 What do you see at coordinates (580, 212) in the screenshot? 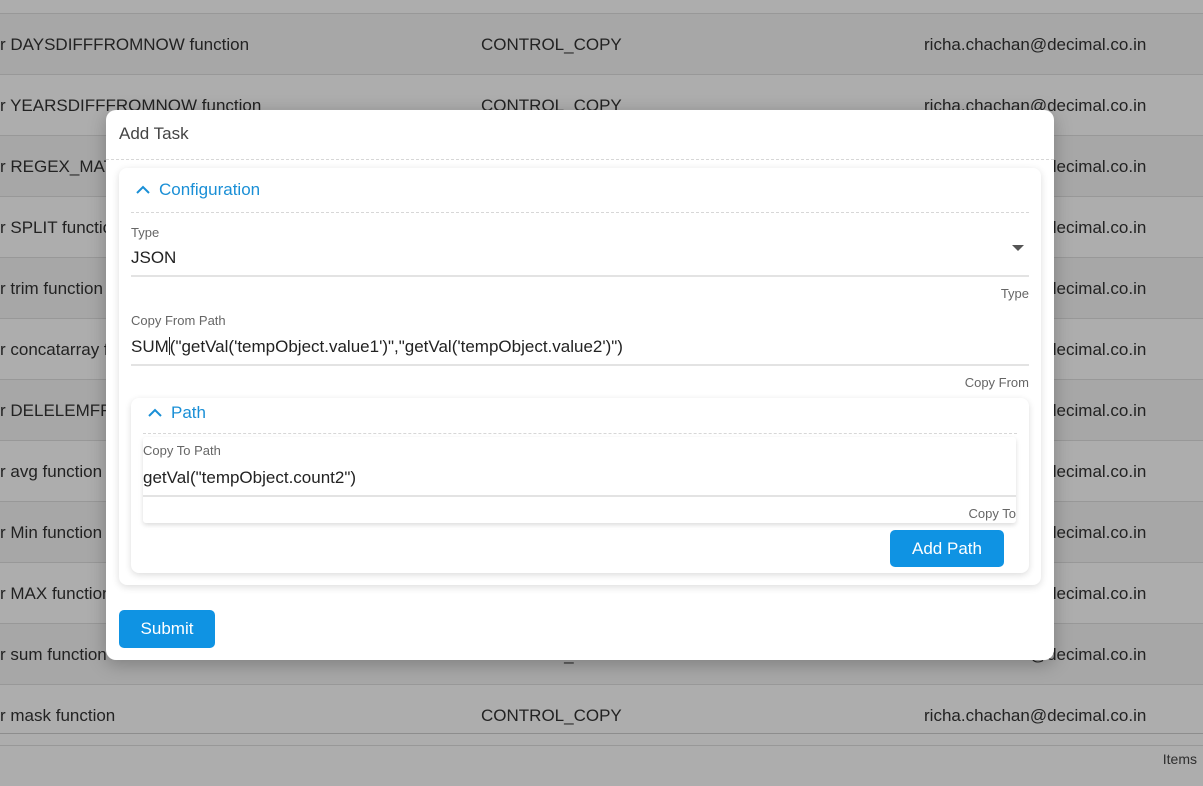
I see `configuration-divider` at bounding box center [580, 212].